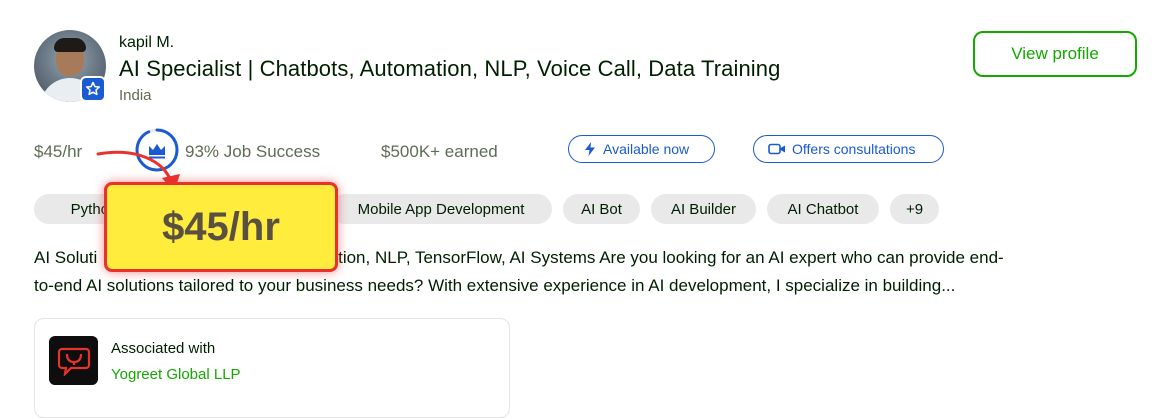 Image resolution: width=1170 pixels, height=418 pixels. What do you see at coordinates (914, 209) in the screenshot?
I see `skill-tag-more: +9` at bounding box center [914, 209].